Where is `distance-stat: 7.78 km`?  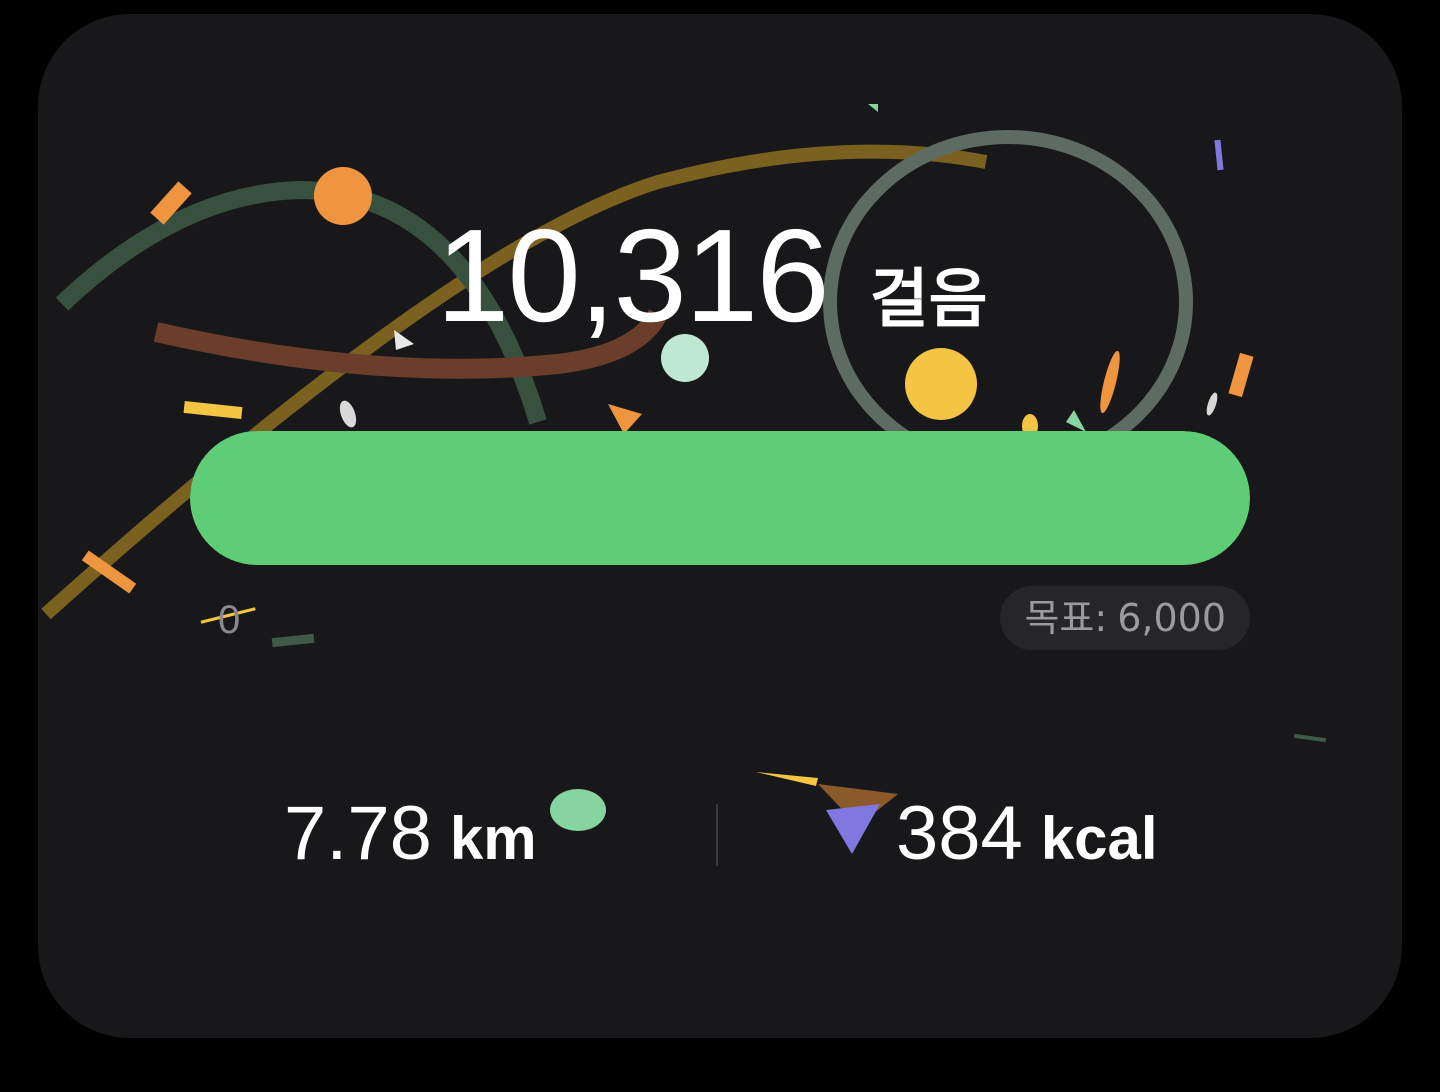 distance-stat: 7.78 km is located at coordinates (410, 834).